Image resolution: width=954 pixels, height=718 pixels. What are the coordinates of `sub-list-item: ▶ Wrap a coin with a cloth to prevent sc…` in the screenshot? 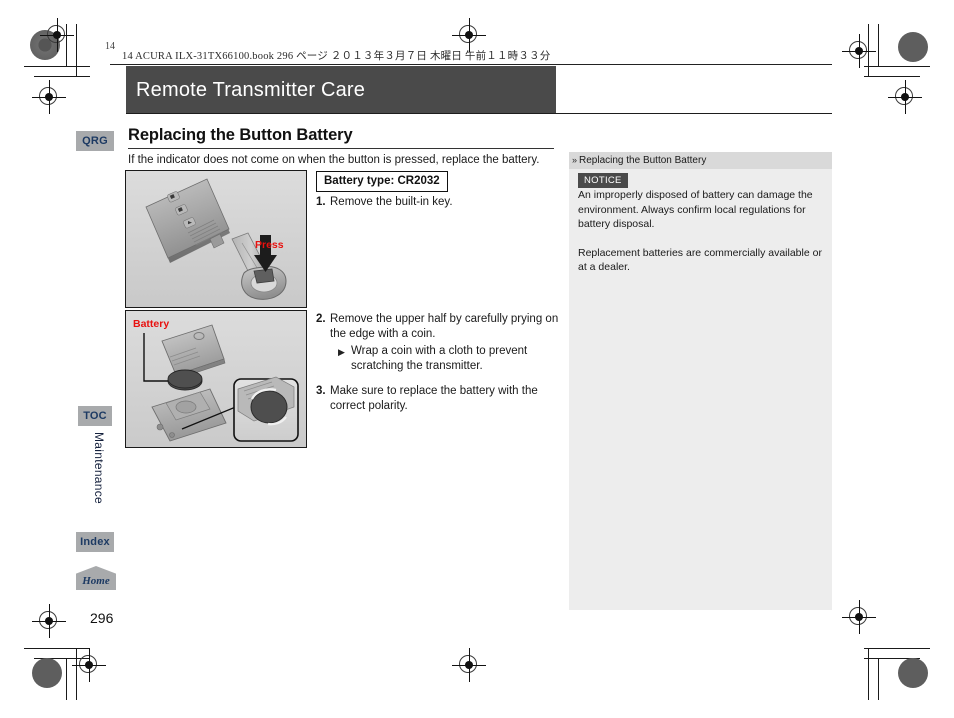 It's located at (445, 359).